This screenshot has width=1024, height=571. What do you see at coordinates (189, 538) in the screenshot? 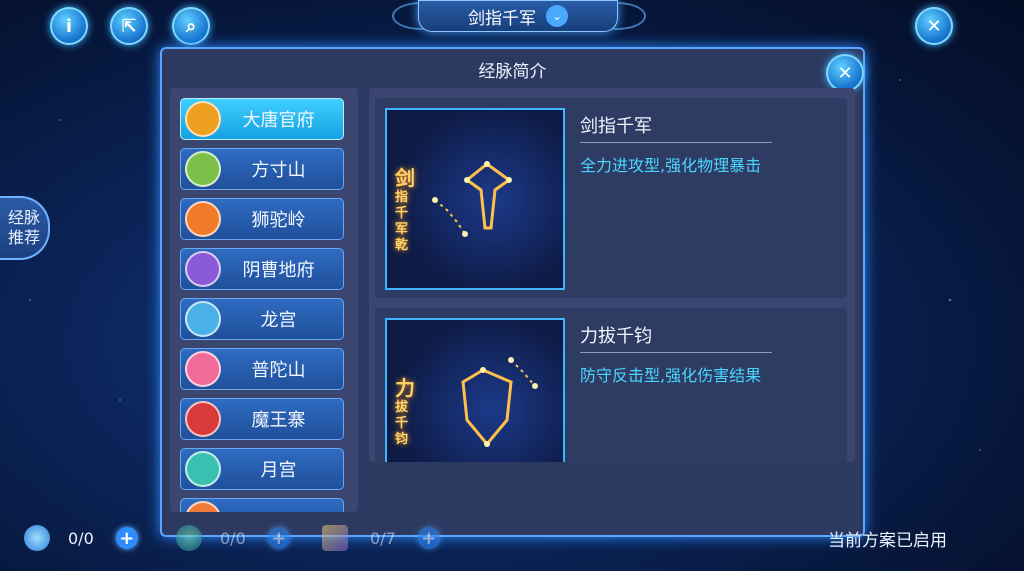
I see `green-orb-icon` at bounding box center [189, 538].